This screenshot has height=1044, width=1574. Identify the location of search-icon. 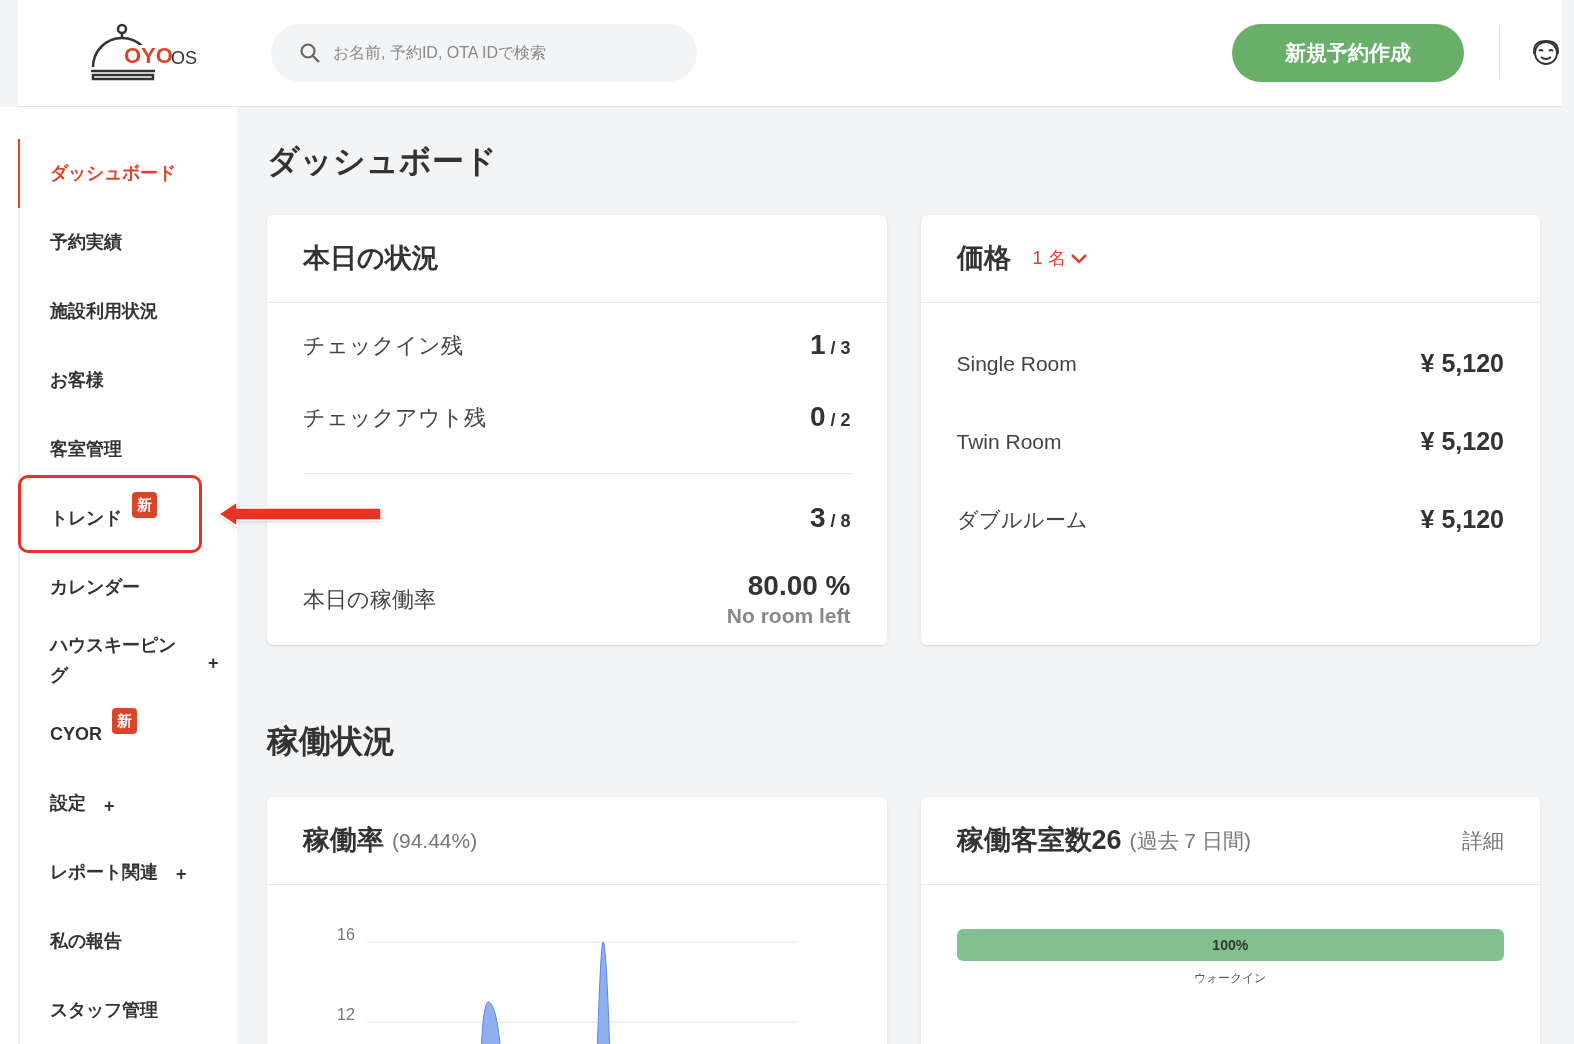
(310, 53).